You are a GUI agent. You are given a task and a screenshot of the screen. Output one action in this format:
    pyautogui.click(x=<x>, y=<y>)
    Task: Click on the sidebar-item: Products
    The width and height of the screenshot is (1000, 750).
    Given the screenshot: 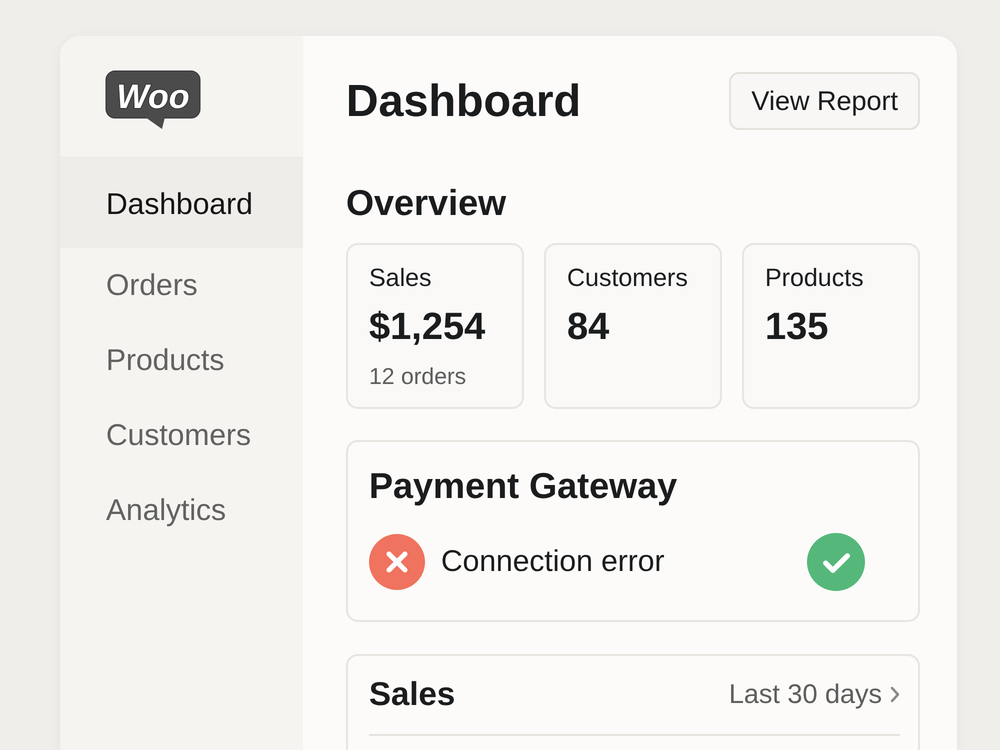 What is the action you would take?
    pyautogui.click(x=181, y=360)
    